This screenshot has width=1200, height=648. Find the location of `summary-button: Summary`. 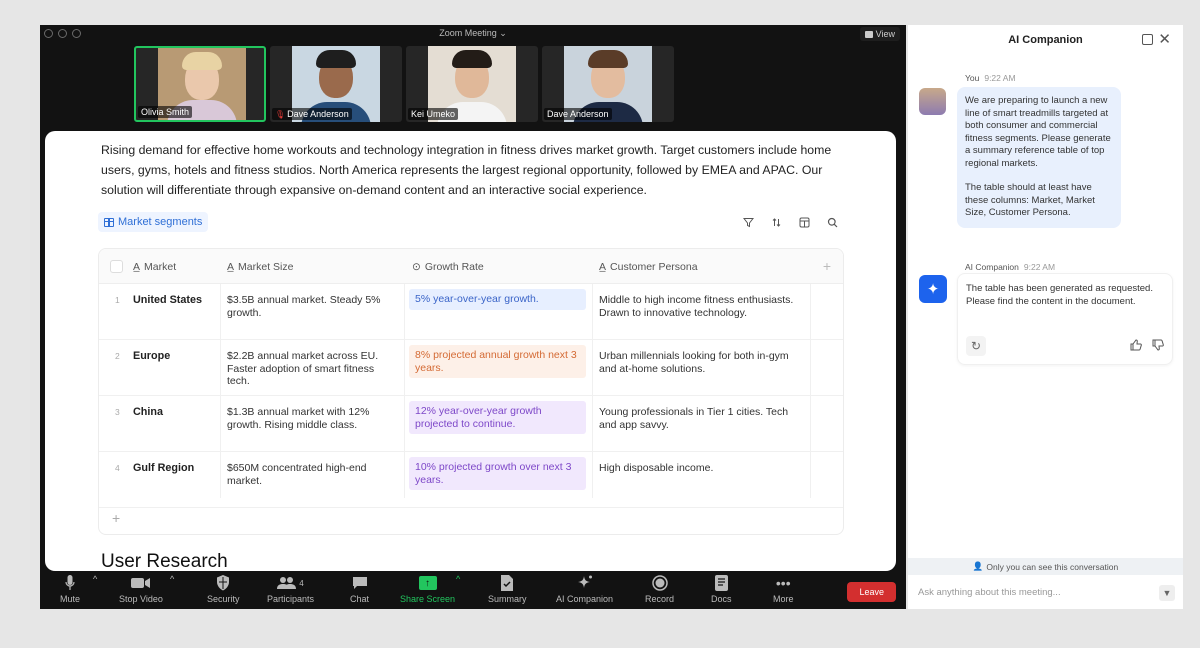

summary-button: Summary is located at coordinates (507, 589).